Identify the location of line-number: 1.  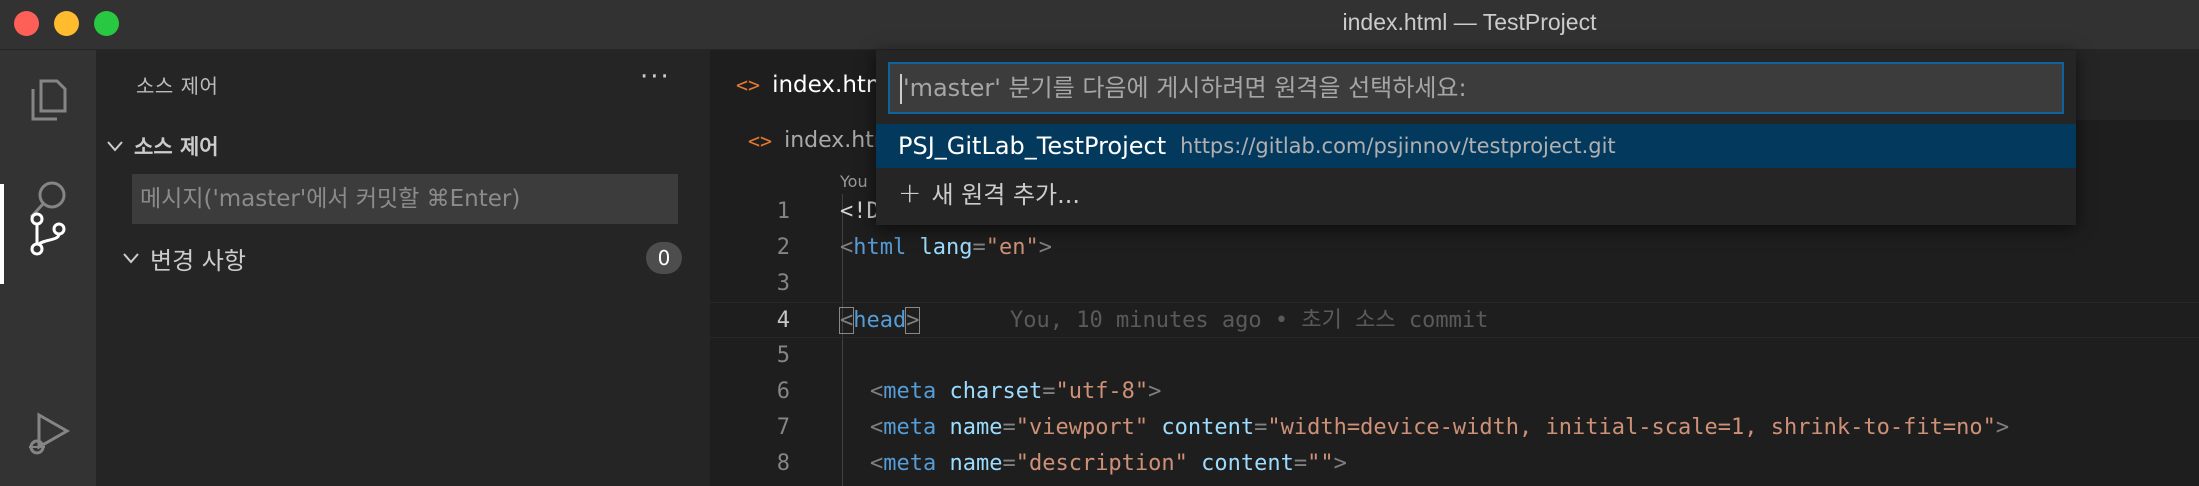
(783, 211).